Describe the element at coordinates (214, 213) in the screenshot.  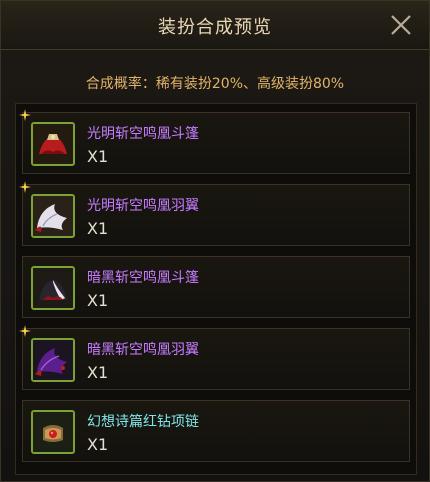
I see `list-item: 光明斩空鸣凰羽翼 X1` at that location.